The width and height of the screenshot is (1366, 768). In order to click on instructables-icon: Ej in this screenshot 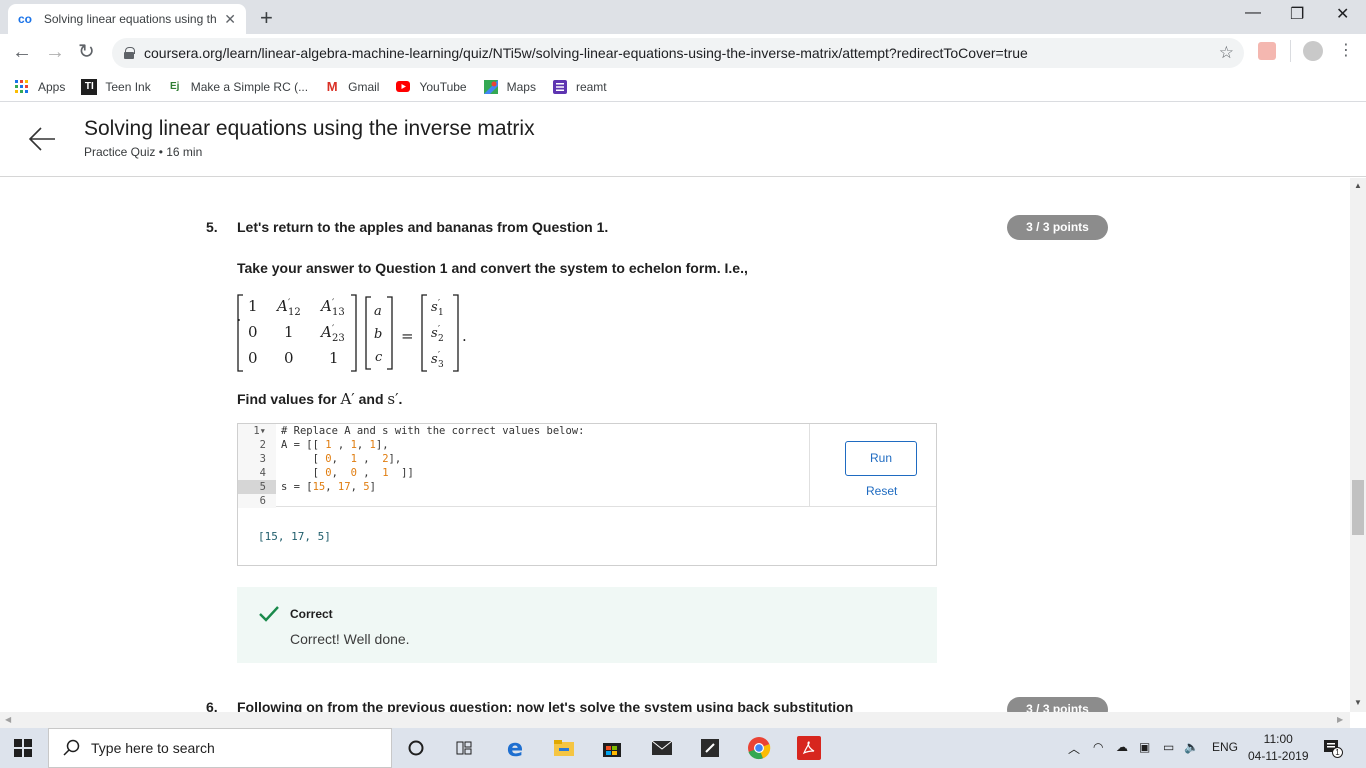, I will do `click(175, 86)`.